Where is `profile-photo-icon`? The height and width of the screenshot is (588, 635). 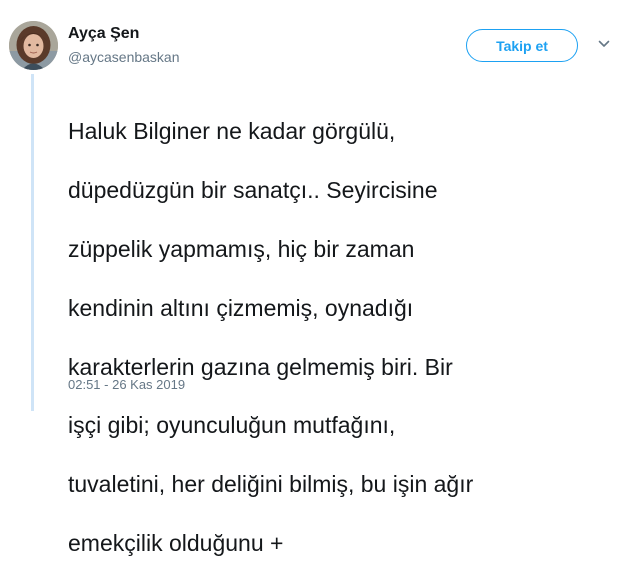 profile-photo-icon is located at coordinates (33, 45).